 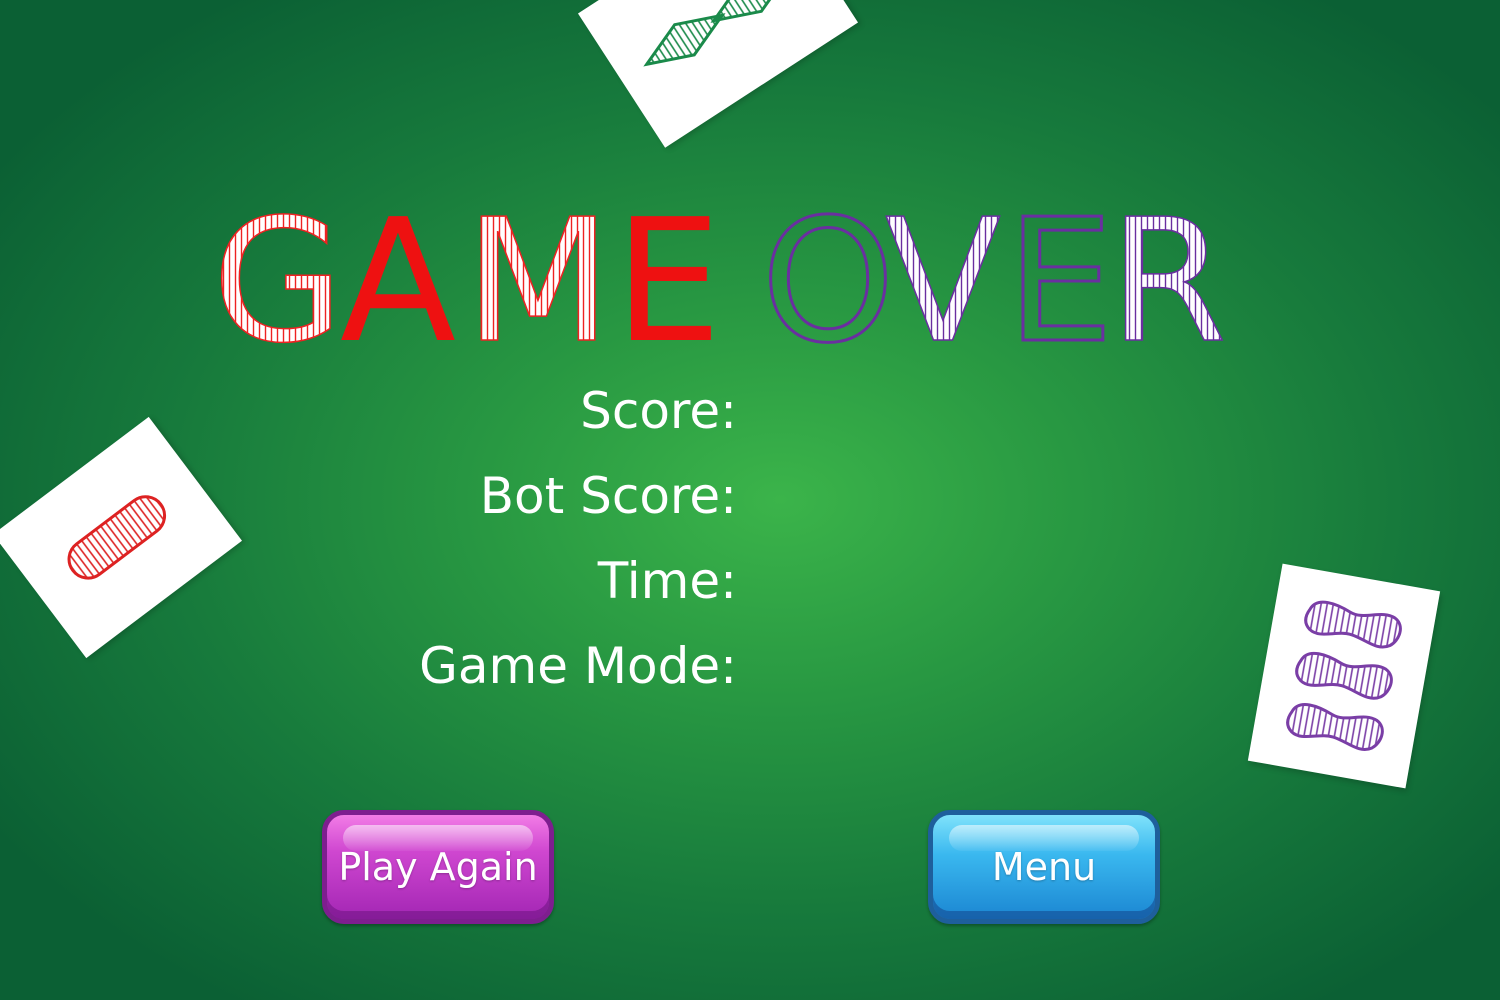 What do you see at coordinates (667, 581) in the screenshot?
I see `time-label: Time:` at bounding box center [667, 581].